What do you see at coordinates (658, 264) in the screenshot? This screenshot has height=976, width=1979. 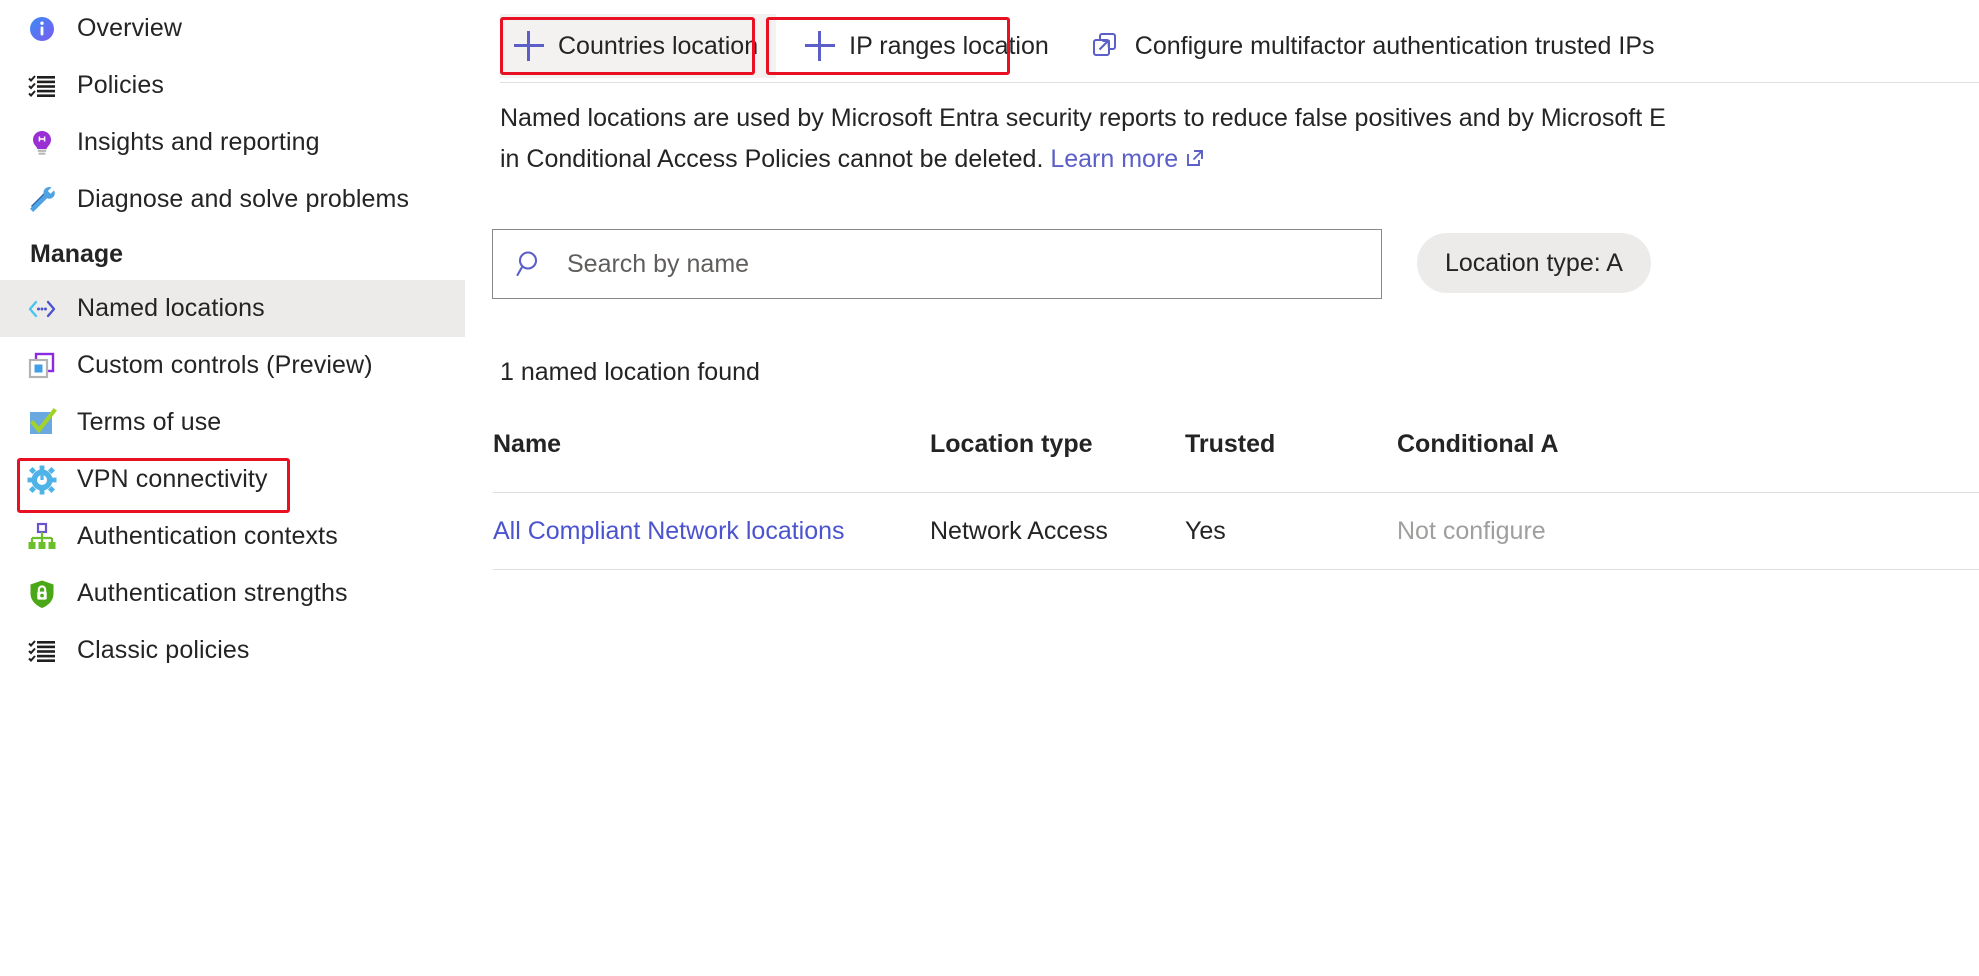 I see `search-input: Search by name` at bounding box center [658, 264].